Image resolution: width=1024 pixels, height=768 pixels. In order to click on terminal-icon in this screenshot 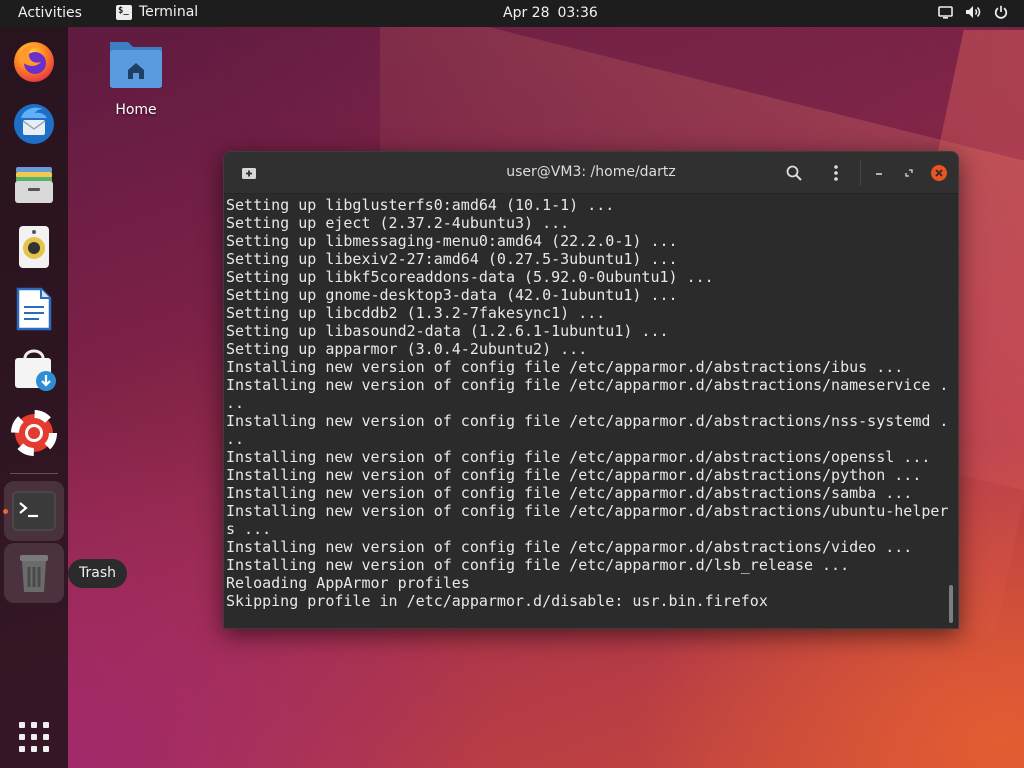, I will do `click(34, 511)`.